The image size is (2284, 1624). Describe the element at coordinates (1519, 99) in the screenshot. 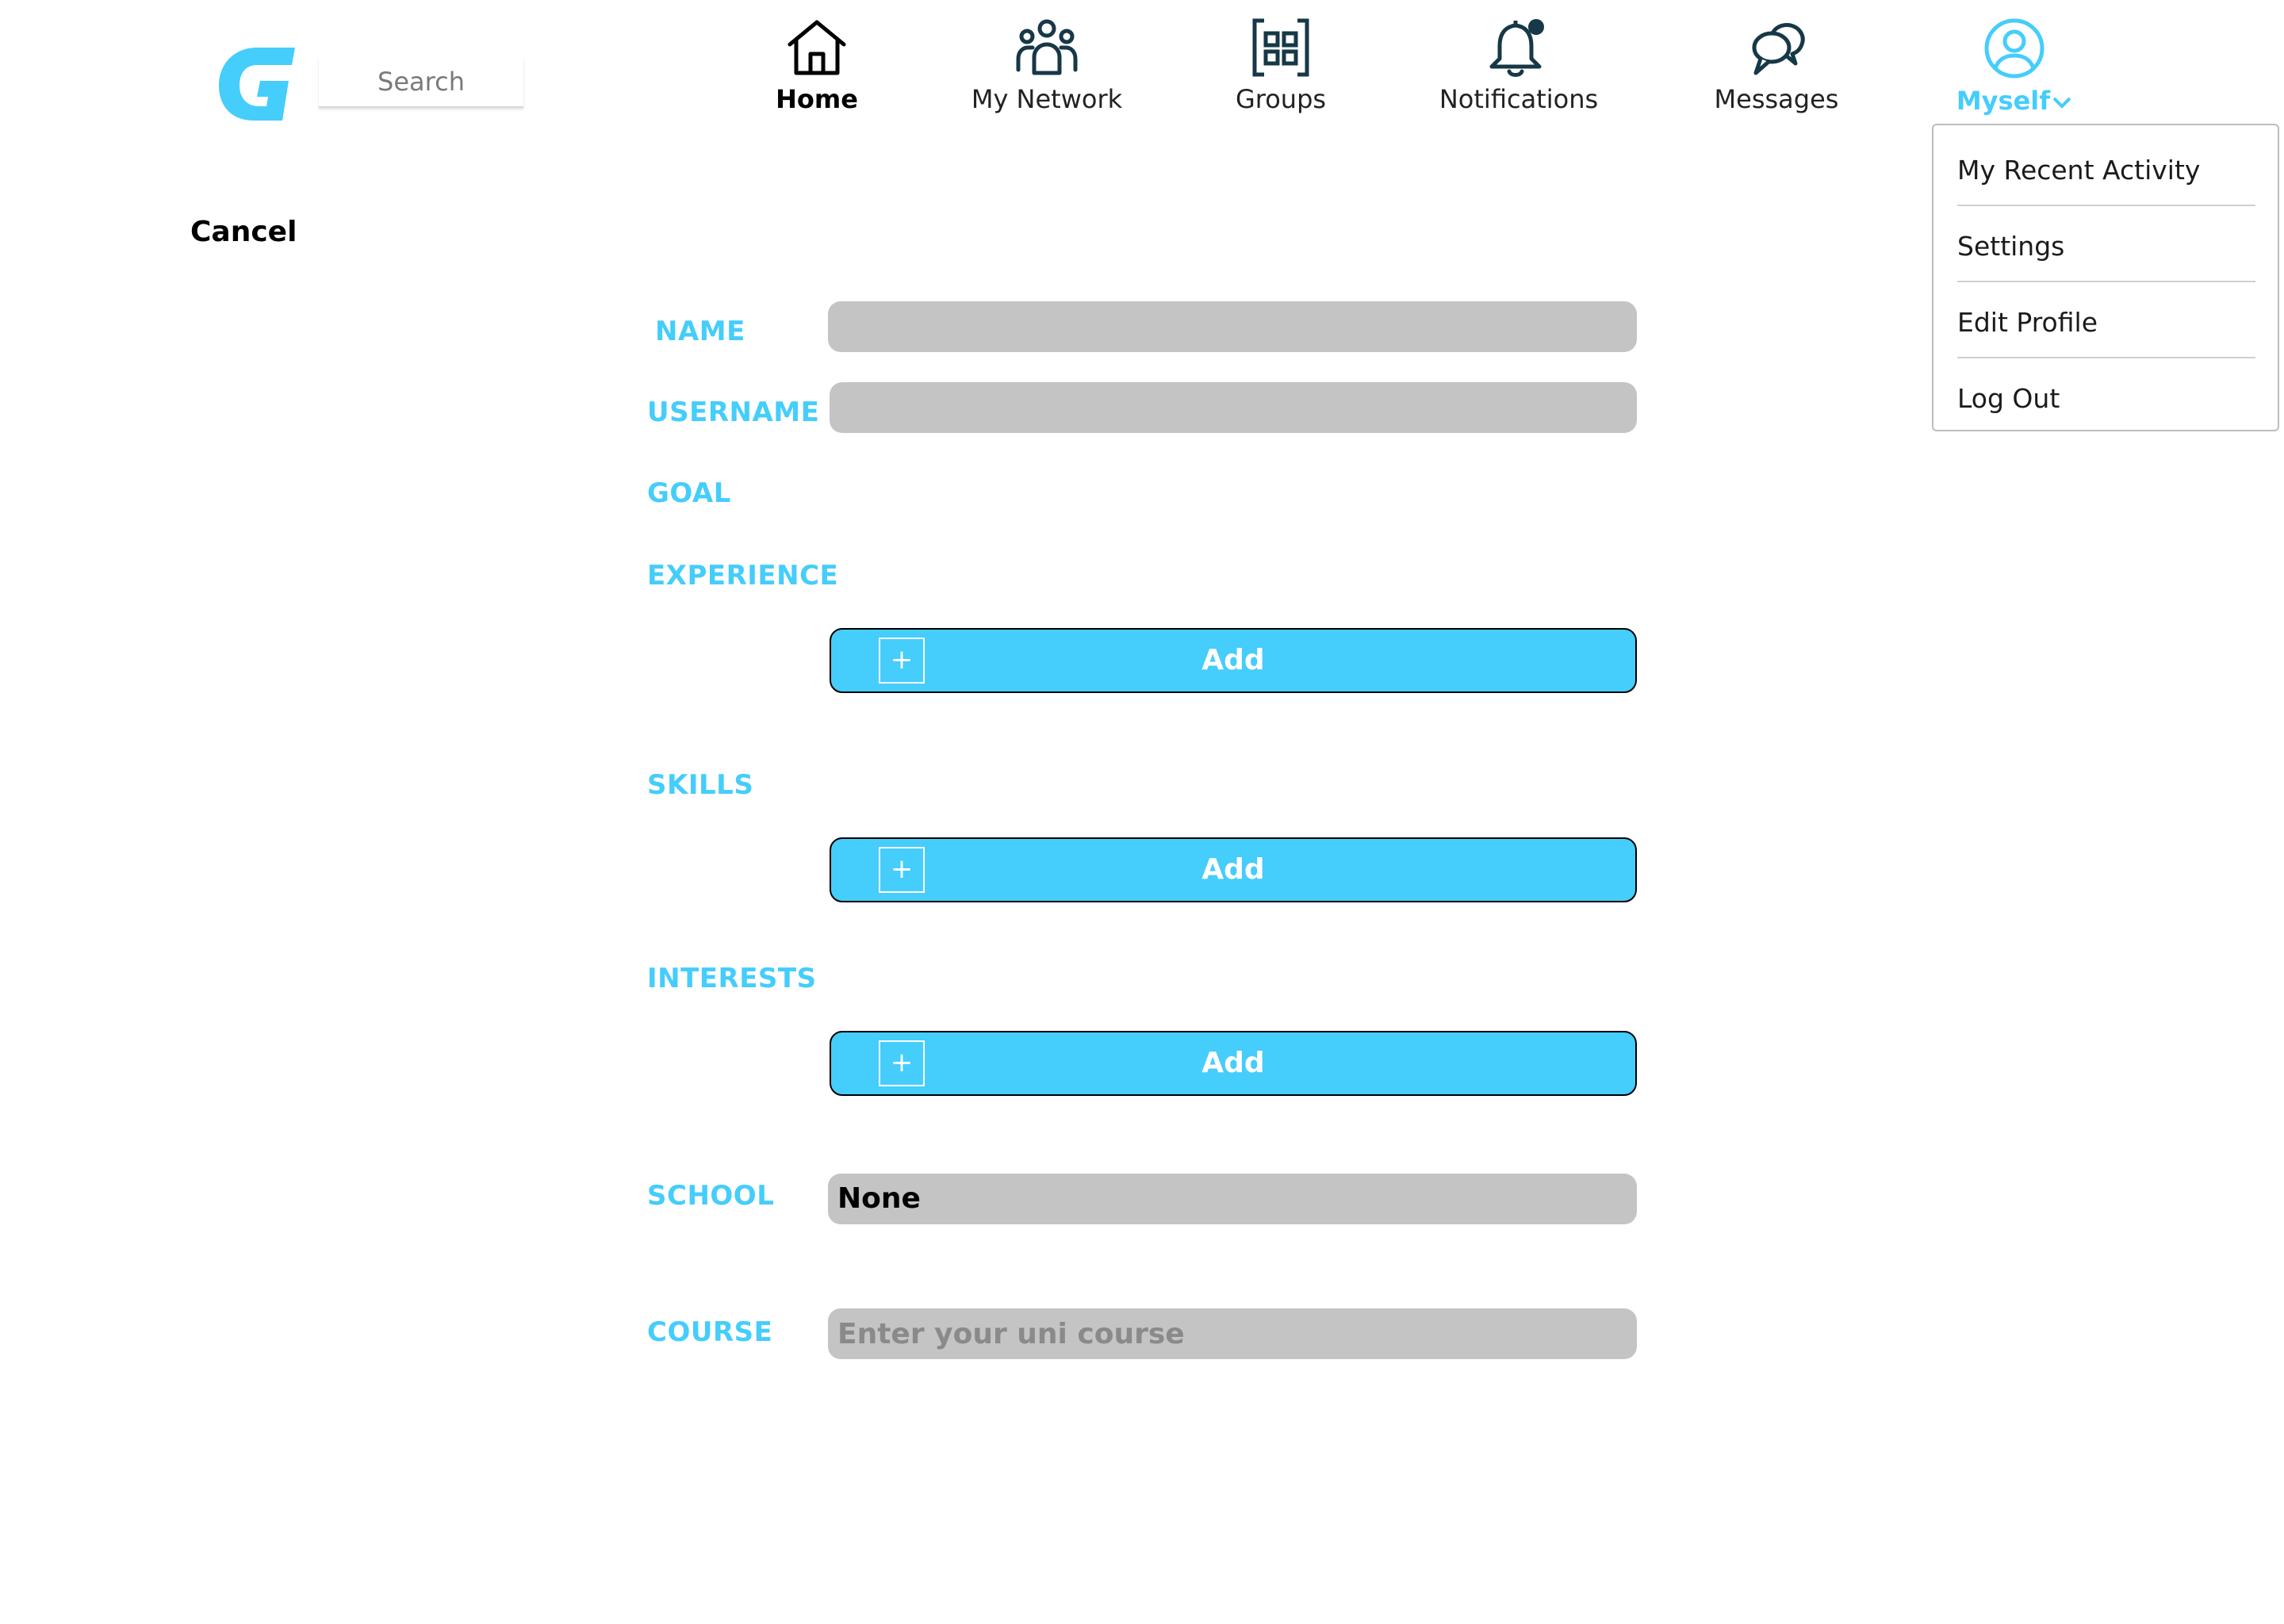

I see `nav-notifications-label: Notifications` at that location.